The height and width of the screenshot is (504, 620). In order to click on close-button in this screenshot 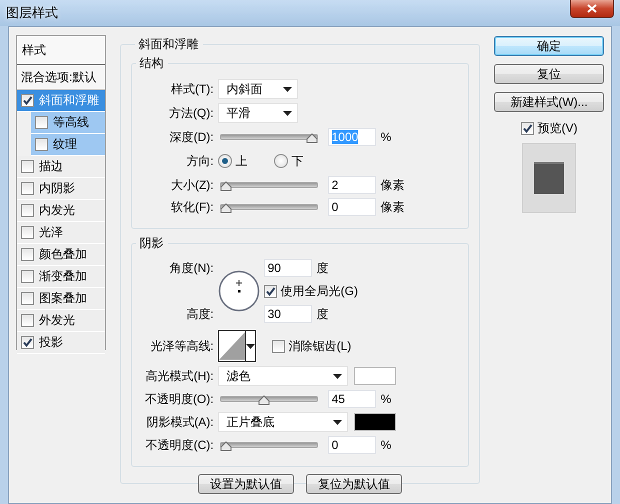, I will do `click(592, 9)`.